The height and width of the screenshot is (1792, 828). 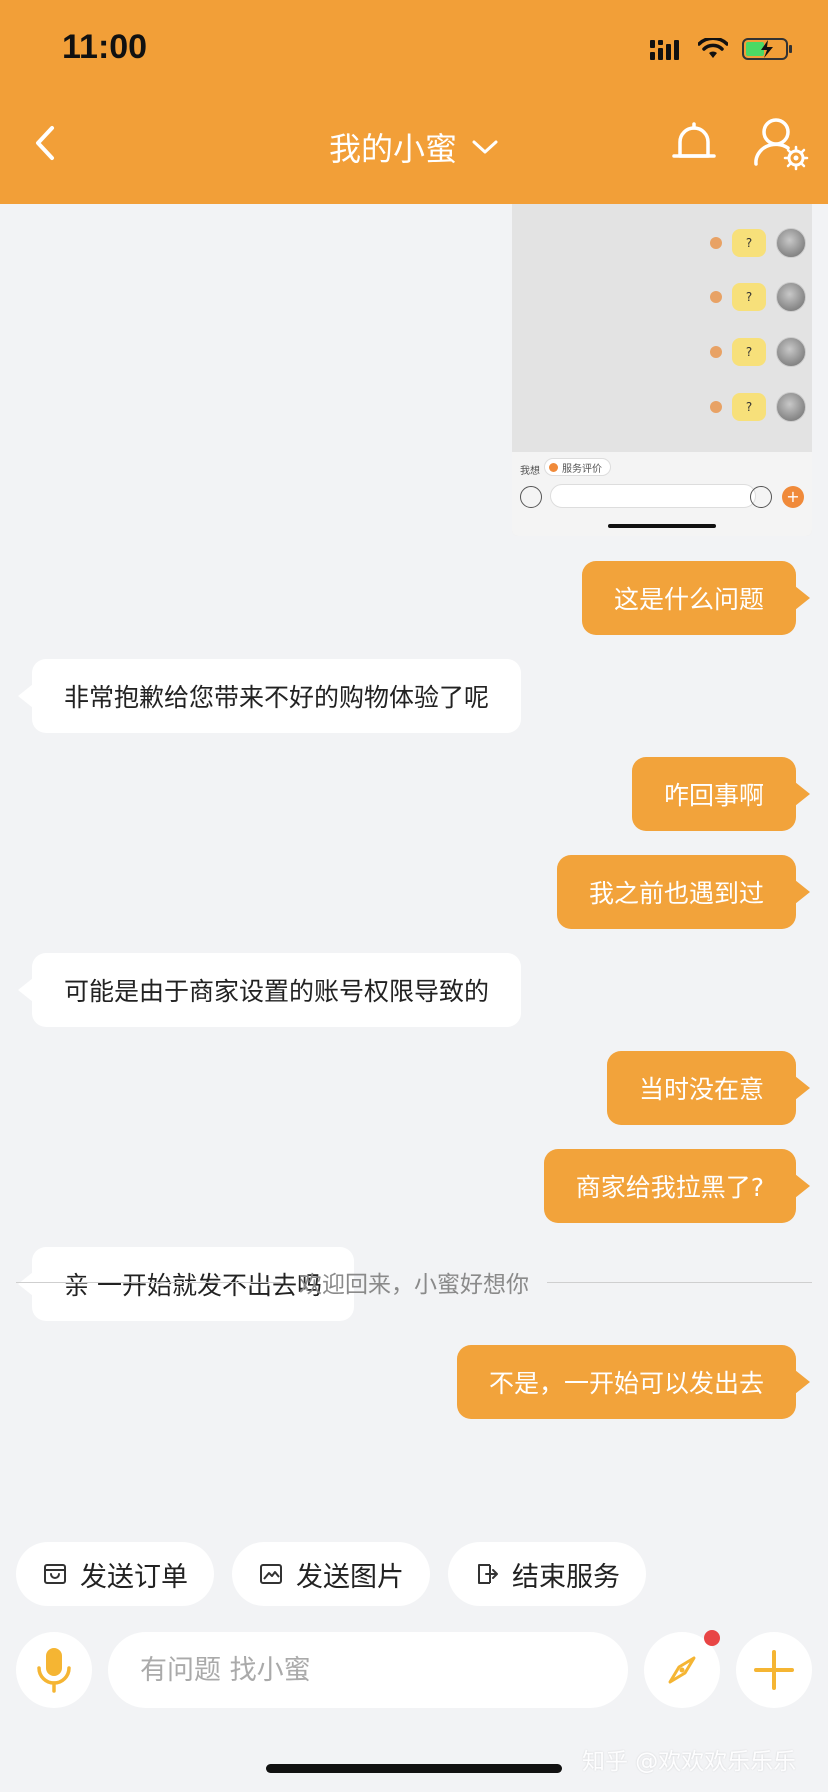 What do you see at coordinates (530, 471) in the screenshot?
I see `screenshot-label: 我想` at bounding box center [530, 471].